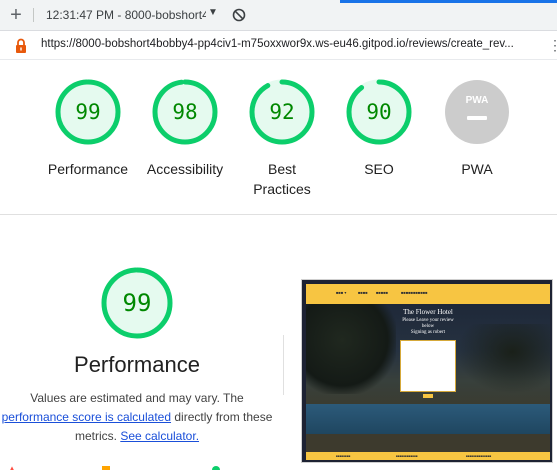  I want to click on vertical-divider, so click(283, 365).